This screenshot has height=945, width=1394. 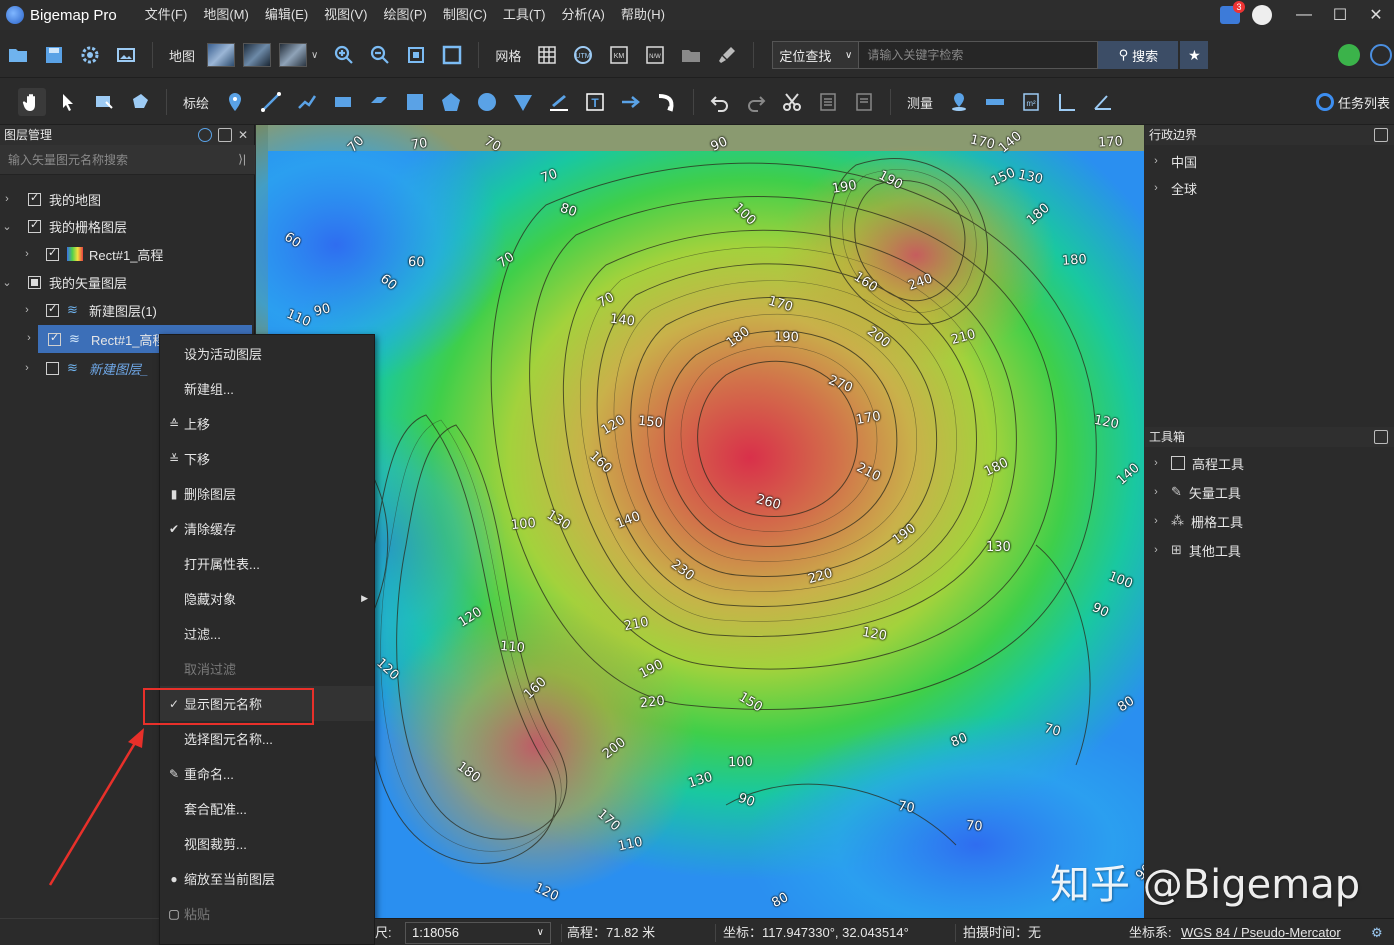 What do you see at coordinates (127, 199) in the screenshot?
I see `tree-item-my-map: › 我的地图` at bounding box center [127, 199].